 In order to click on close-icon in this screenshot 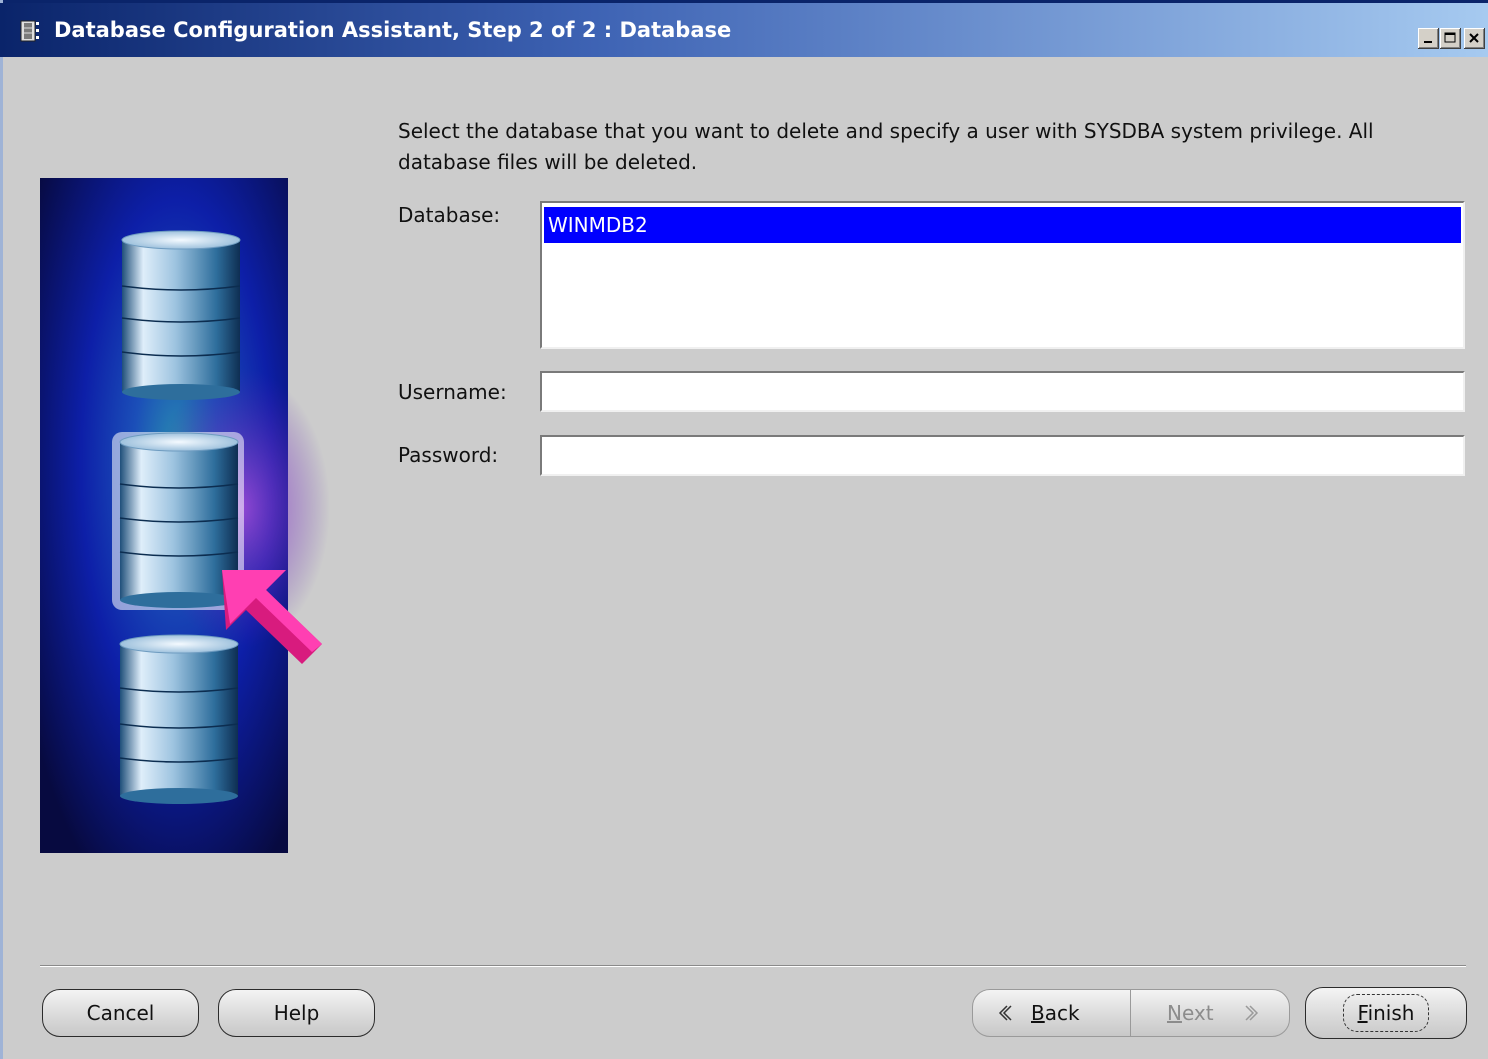, I will do `click(1474, 38)`.